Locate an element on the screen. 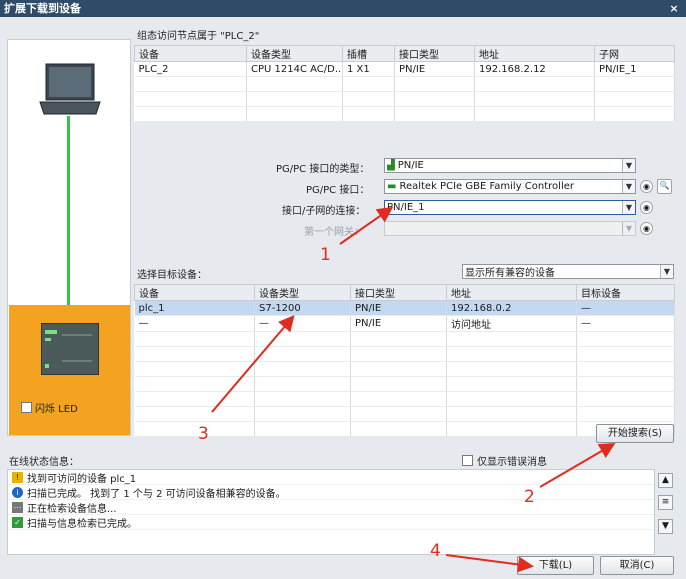  table-header-row: 设备 设备类型 插槽 接口类型 地址 子网 is located at coordinates (404, 53).